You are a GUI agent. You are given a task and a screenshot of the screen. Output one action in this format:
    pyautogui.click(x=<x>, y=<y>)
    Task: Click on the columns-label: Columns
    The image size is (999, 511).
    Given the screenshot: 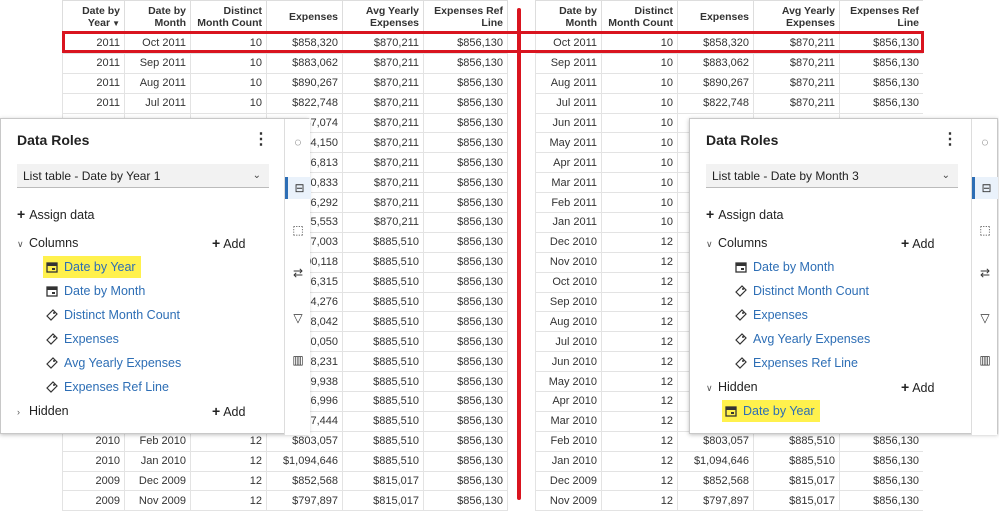 What is the action you would take?
    pyautogui.click(x=743, y=243)
    